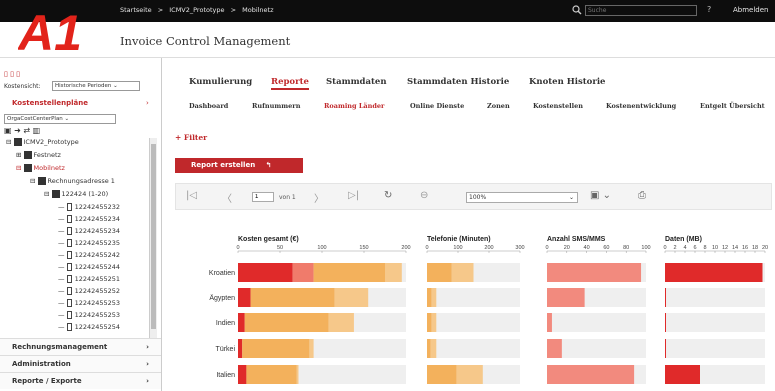  Describe the element at coordinates (674, 248) in the screenshot. I see `tick-label: 2` at that location.